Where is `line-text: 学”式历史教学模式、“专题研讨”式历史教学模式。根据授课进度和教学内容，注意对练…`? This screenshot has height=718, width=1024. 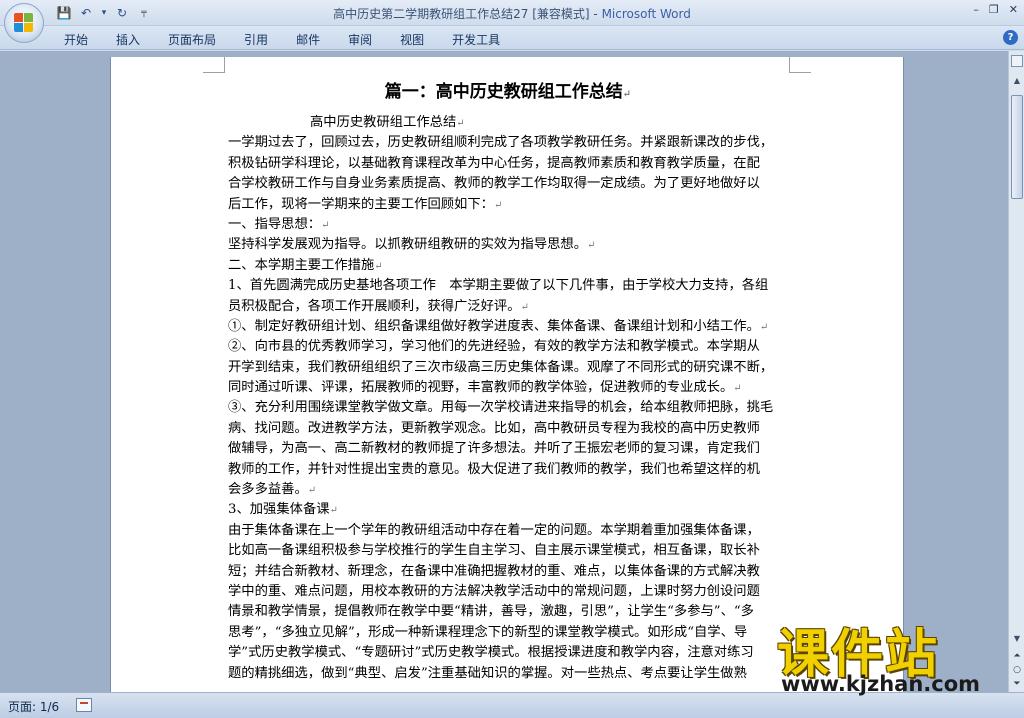 line-text: 学”式历史教学模式、“专题研讨”式历史教学模式。根据授课进度和教学内容，注意对练… is located at coordinates (491, 653).